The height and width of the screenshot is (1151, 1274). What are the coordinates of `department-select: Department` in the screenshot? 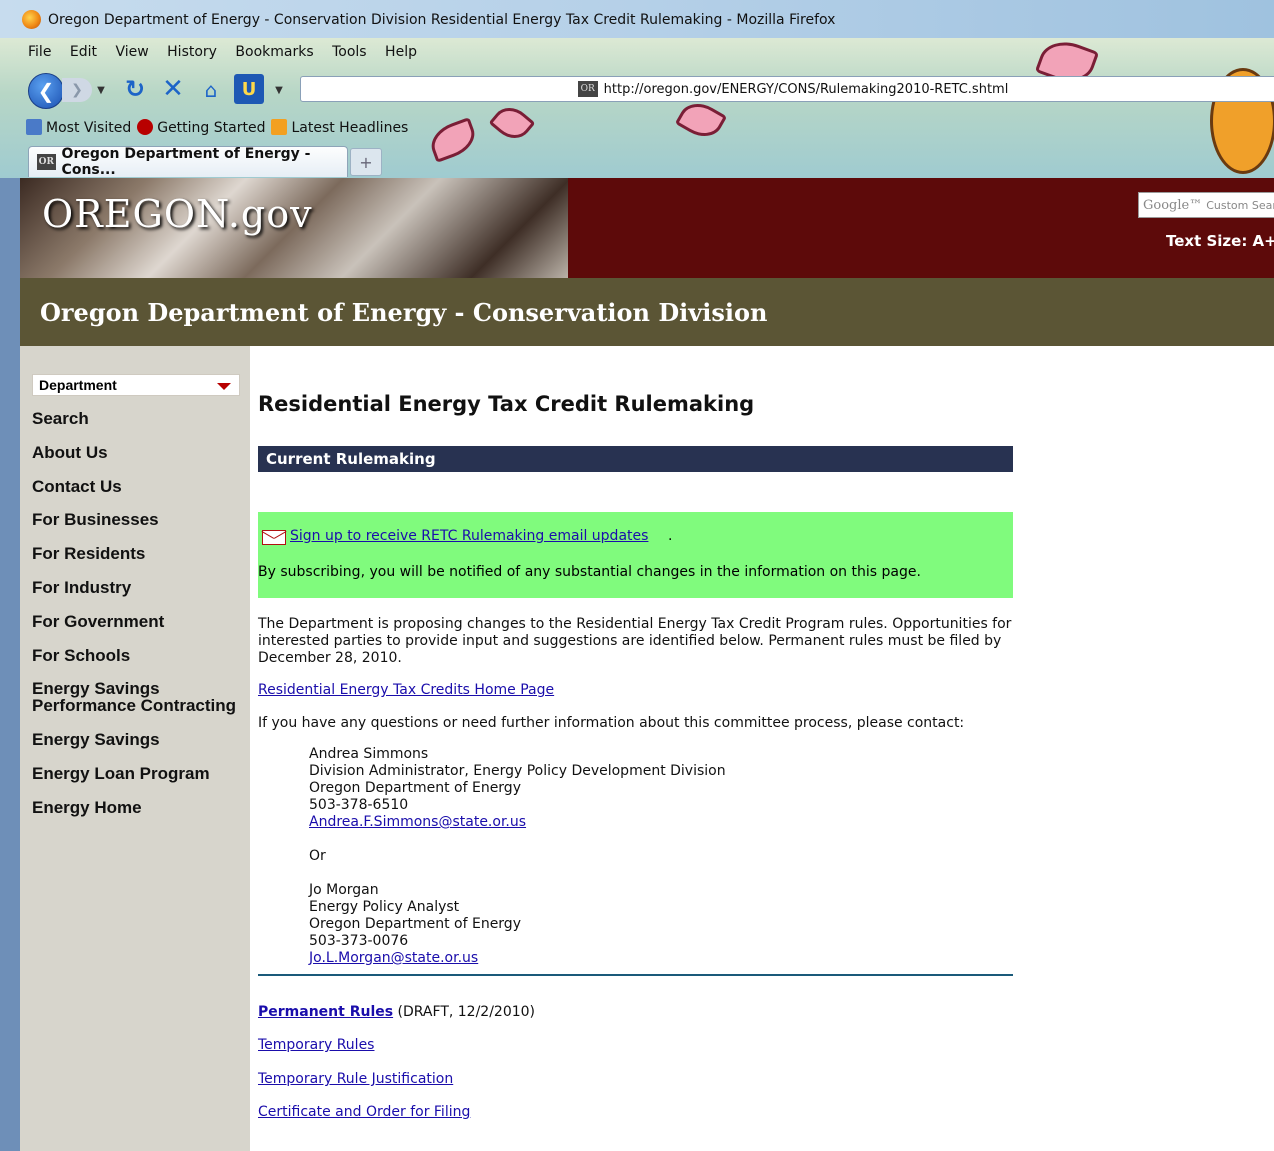 It's located at (136, 385).